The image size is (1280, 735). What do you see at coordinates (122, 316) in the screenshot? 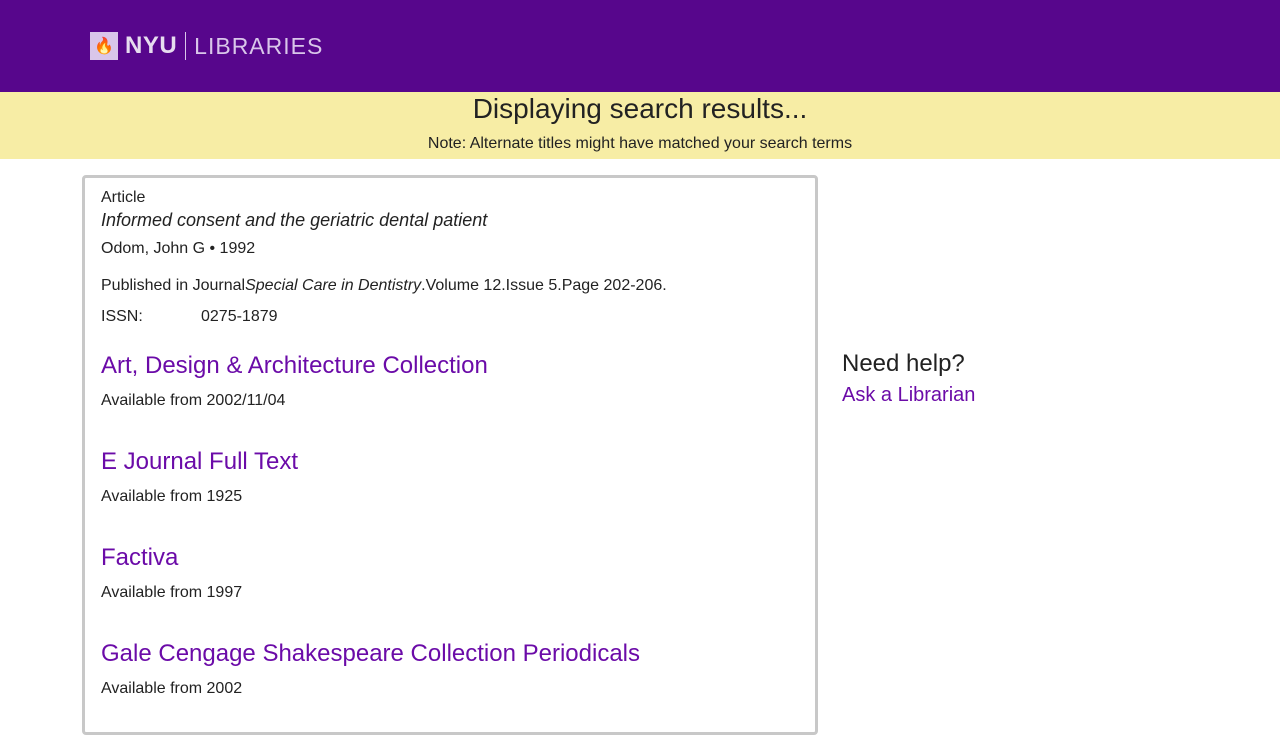
I see `issn-label: ISSN:` at bounding box center [122, 316].